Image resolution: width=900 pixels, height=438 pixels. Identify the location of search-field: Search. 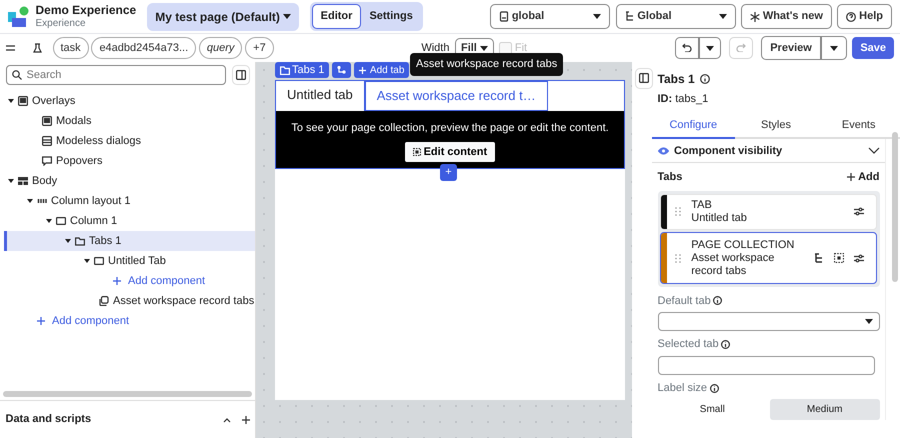
(116, 75).